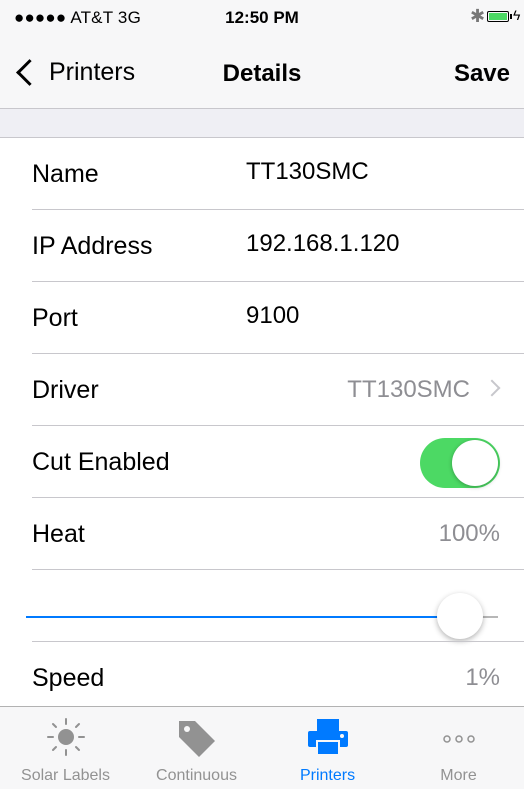  What do you see at coordinates (482, 677) in the screenshot?
I see `speed-value: 1%` at bounding box center [482, 677].